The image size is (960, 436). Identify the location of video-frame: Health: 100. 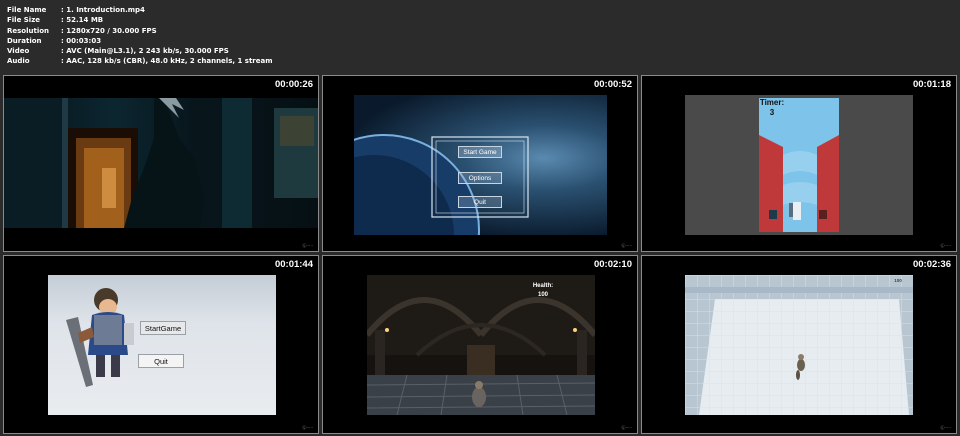
(481, 345).